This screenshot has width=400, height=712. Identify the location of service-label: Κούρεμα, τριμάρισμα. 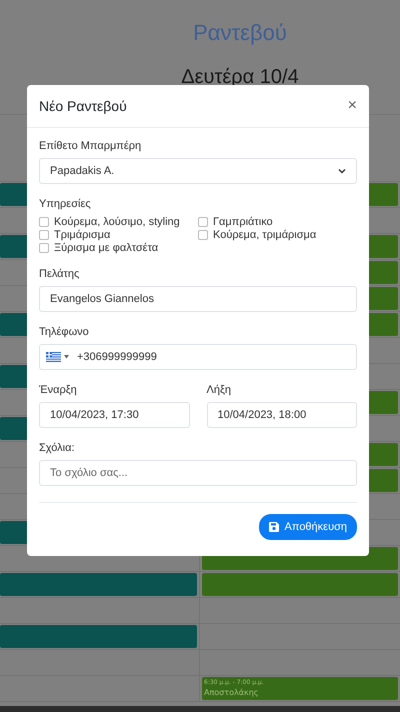
(264, 235).